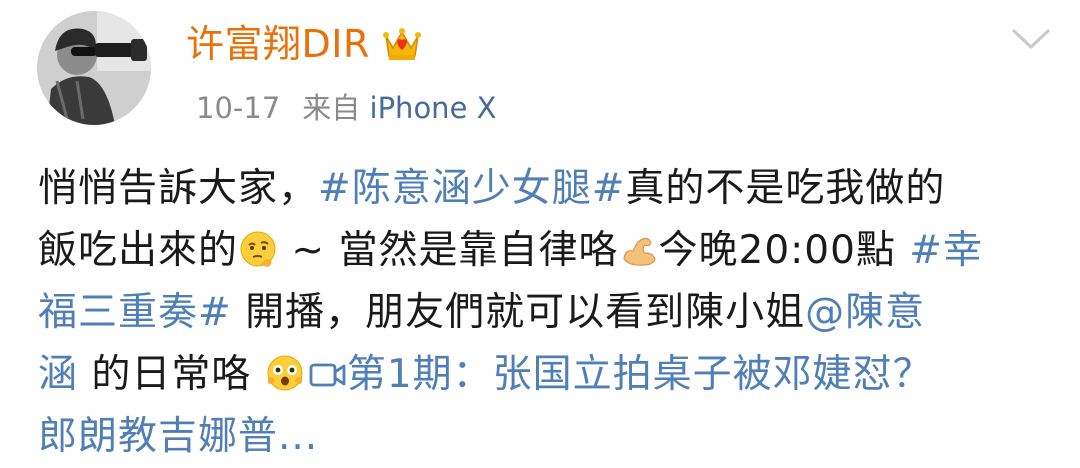 The width and height of the screenshot is (1080, 468). I want to click on post-text: ~ 當然是靠自律咯, so click(448, 250).